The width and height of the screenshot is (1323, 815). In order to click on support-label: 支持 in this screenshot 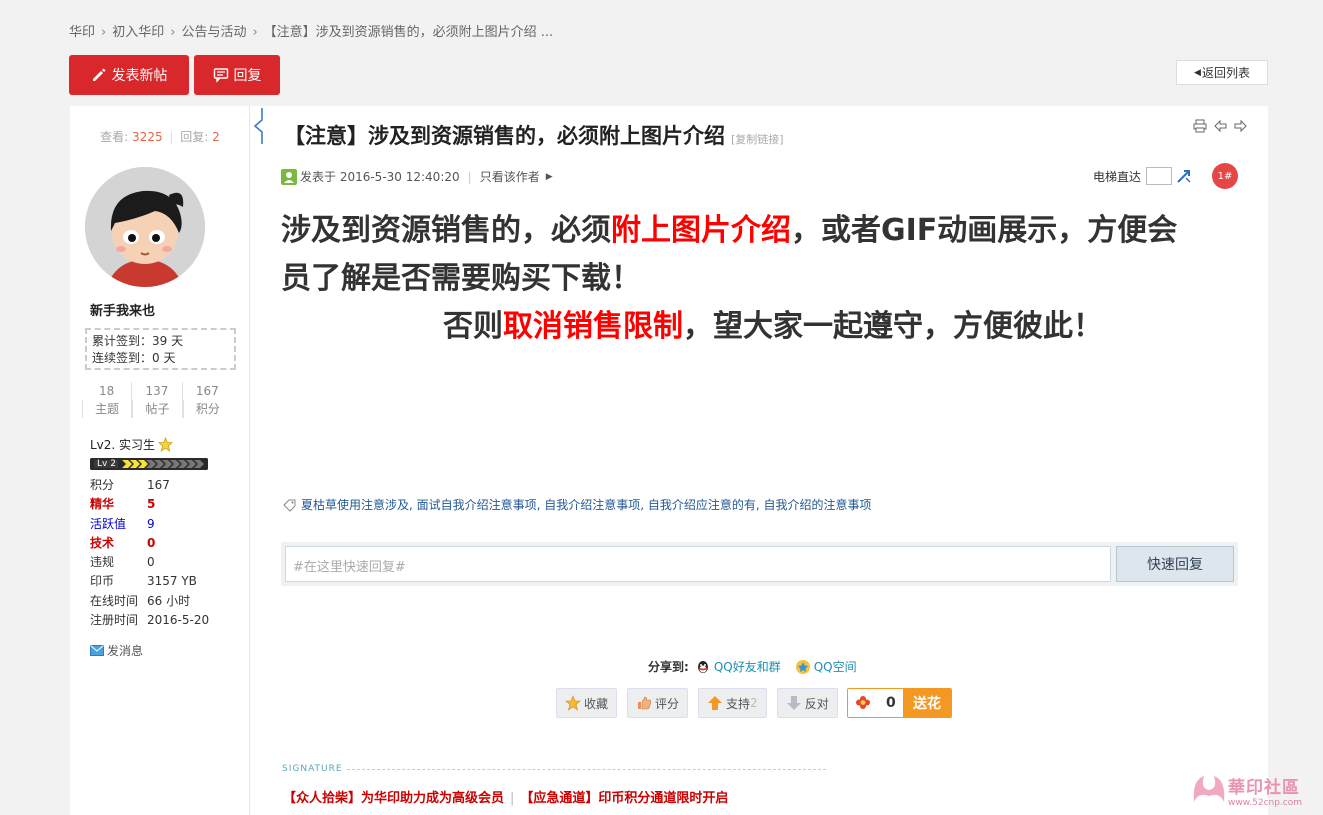, I will do `click(738, 703)`.